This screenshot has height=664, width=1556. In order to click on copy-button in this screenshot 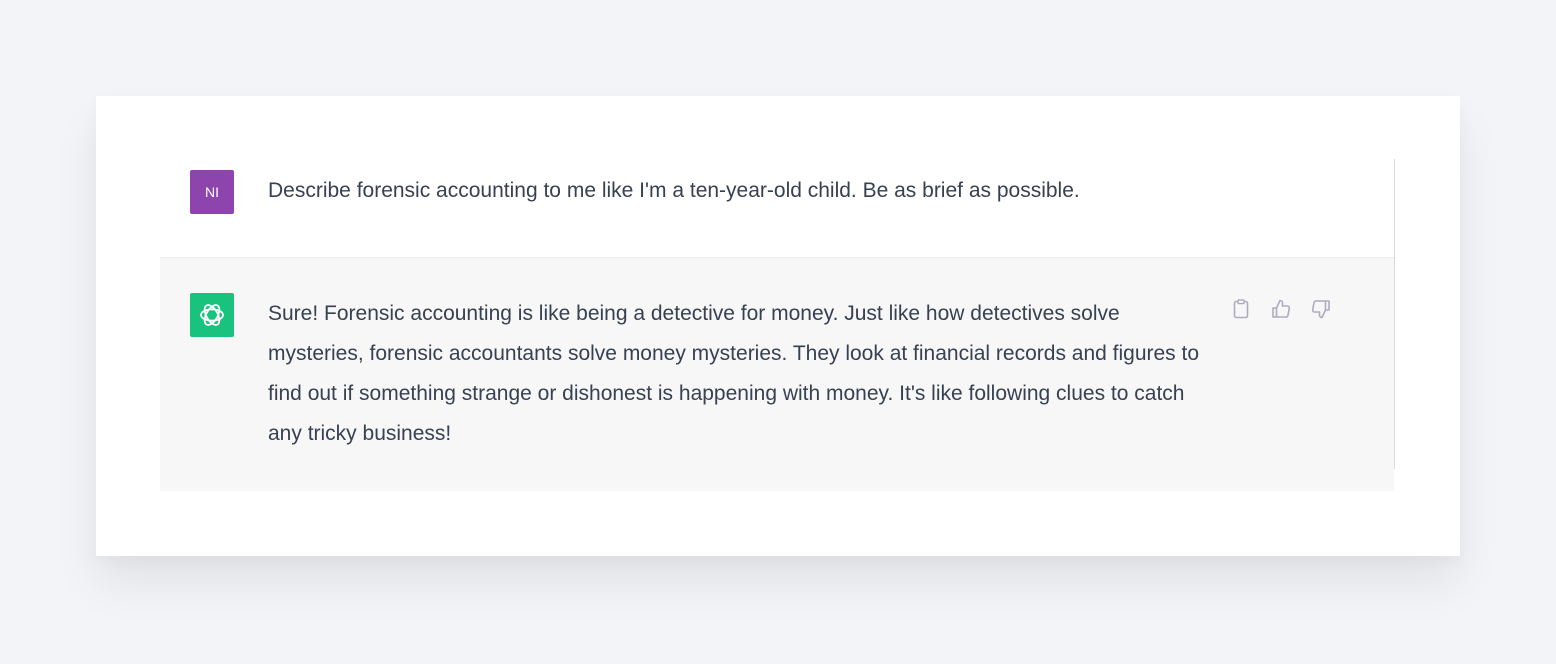, I will do `click(1241, 309)`.